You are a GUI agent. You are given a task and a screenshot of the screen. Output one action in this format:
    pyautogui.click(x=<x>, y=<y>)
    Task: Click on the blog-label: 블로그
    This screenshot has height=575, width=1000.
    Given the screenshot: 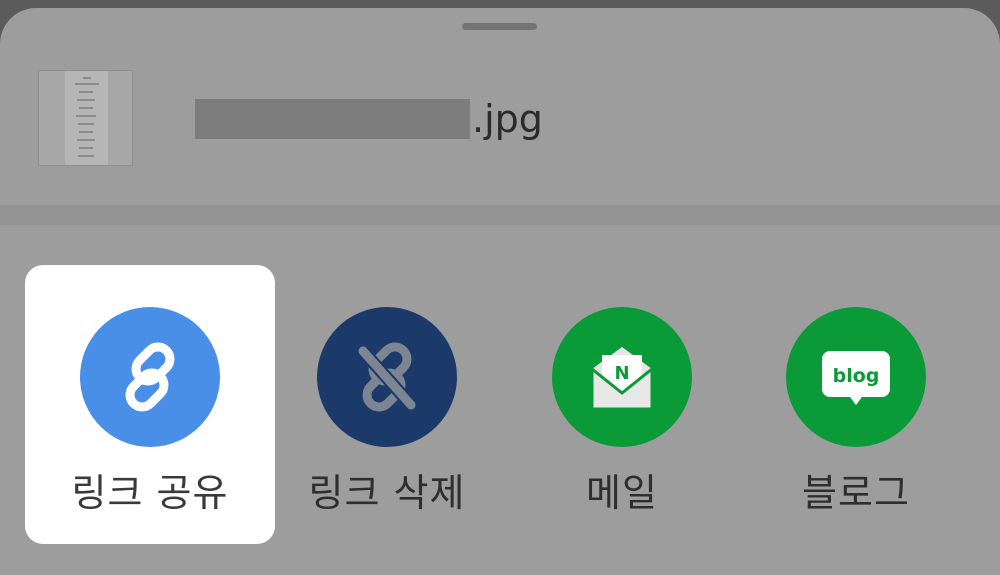 What is the action you would take?
    pyautogui.click(x=856, y=493)
    